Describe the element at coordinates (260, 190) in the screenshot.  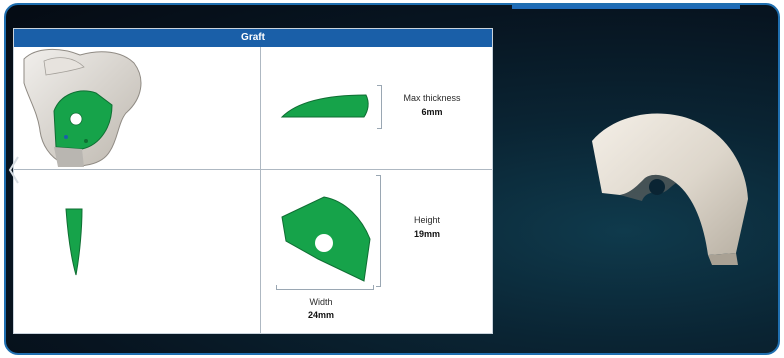
I see `grid-divider-vertical` at that location.